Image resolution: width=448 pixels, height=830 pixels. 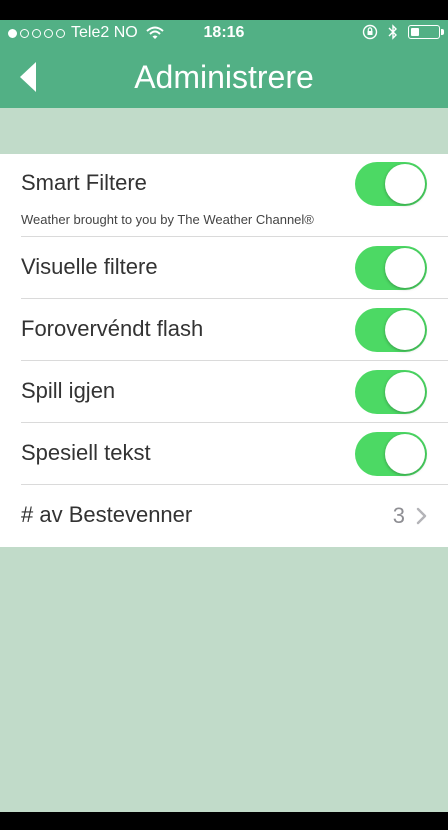 I want to click on bottom-black-bar, so click(x=224, y=821).